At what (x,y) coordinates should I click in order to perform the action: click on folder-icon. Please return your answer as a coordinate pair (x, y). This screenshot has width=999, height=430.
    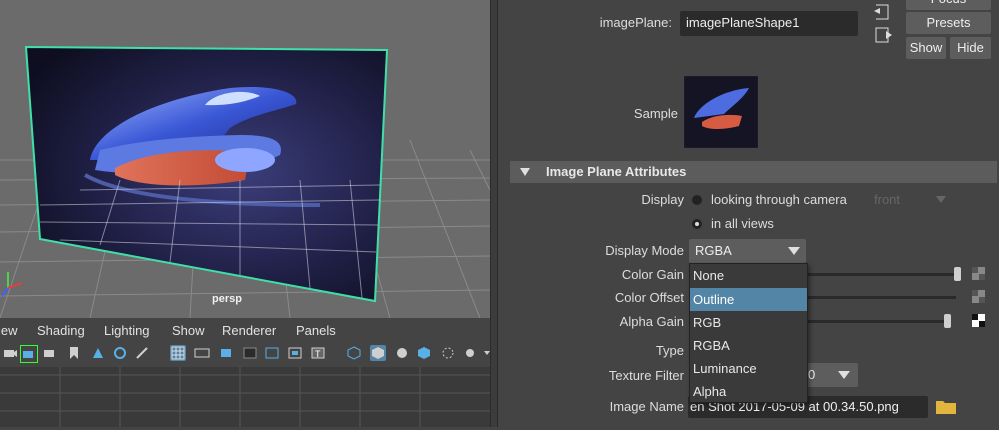
    Looking at the image, I should click on (946, 406).